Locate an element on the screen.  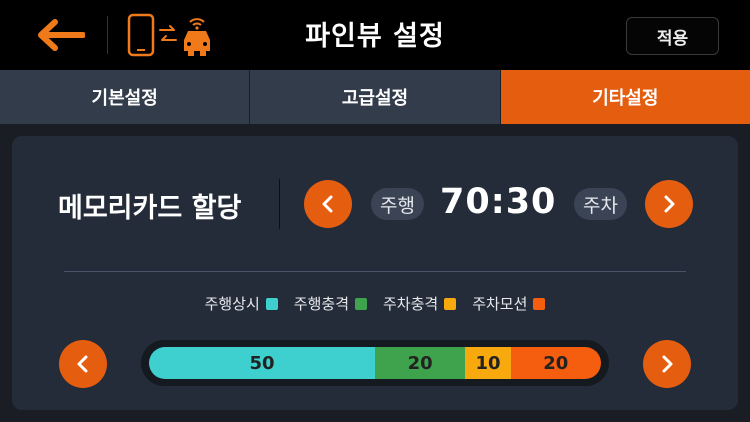
legend-item-parking-motion: 주차모션 is located at coordinates (509, 303).